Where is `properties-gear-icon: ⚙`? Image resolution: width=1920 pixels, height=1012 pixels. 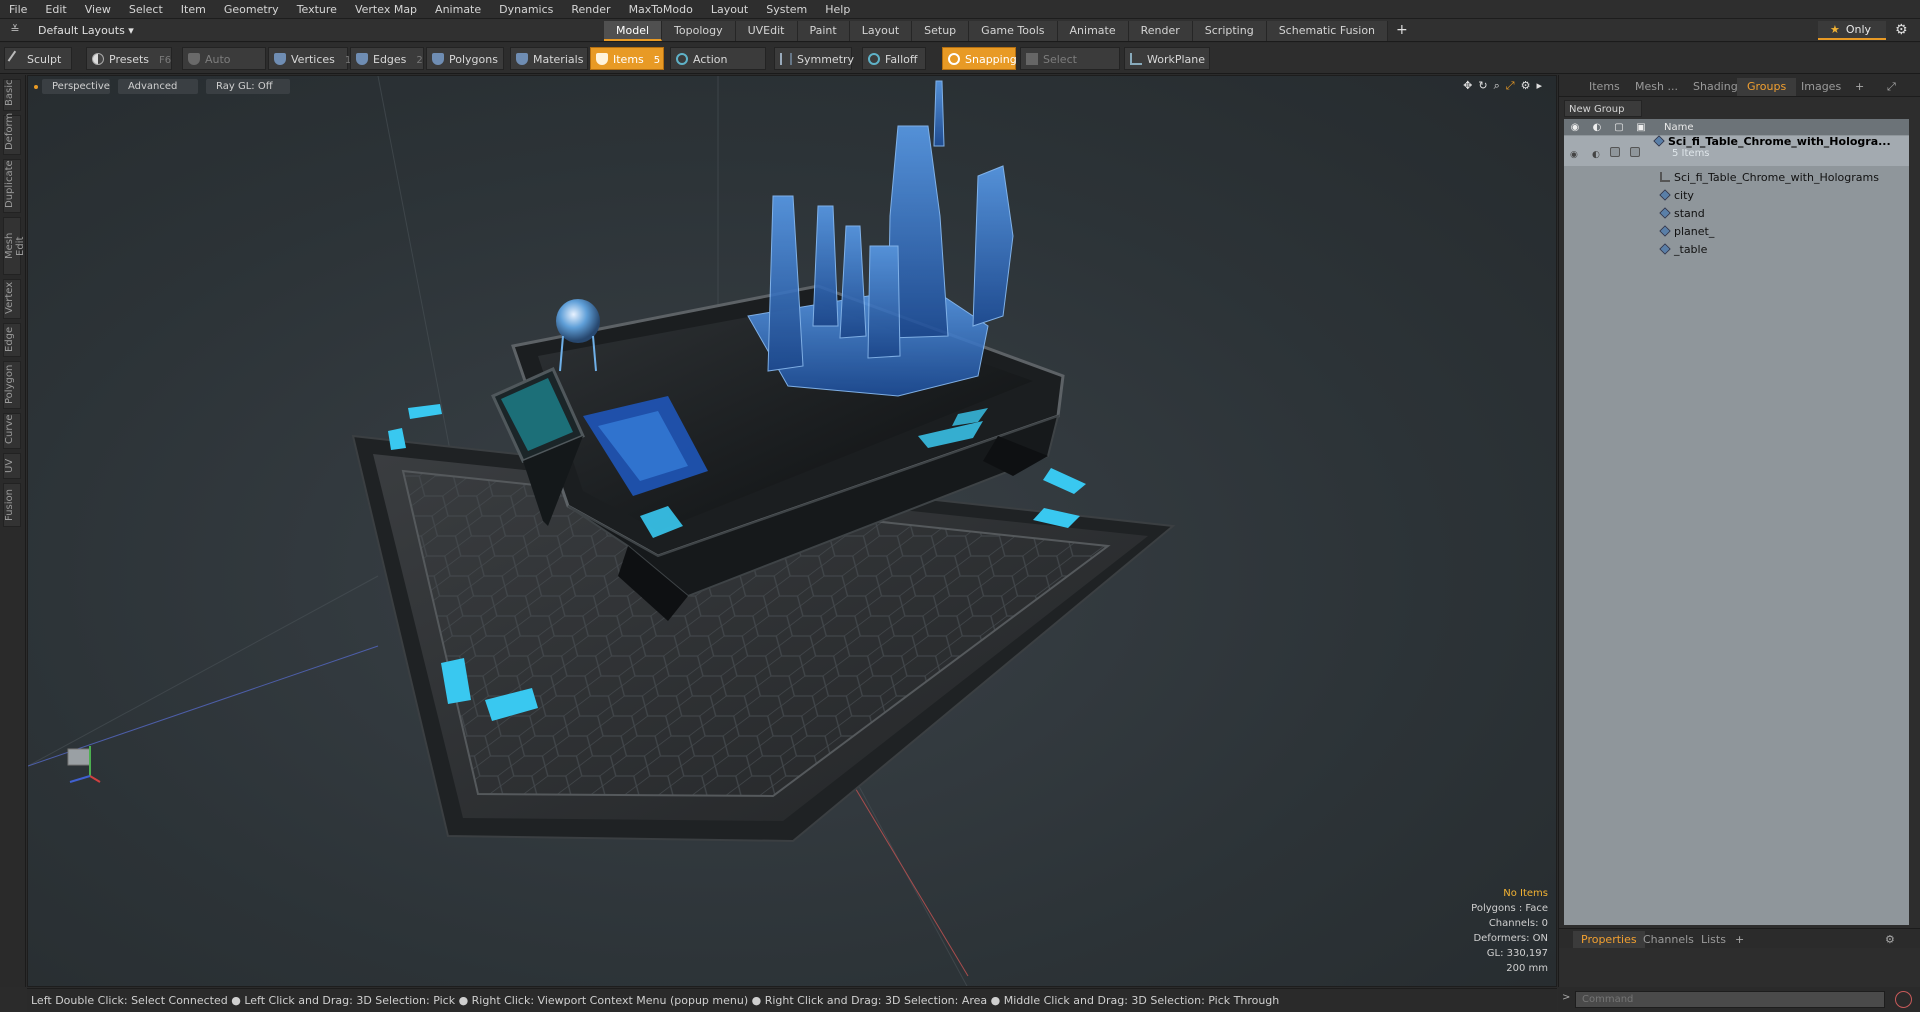 properties-gear-icon: ⚙ is located at coordinates (1890, 939).